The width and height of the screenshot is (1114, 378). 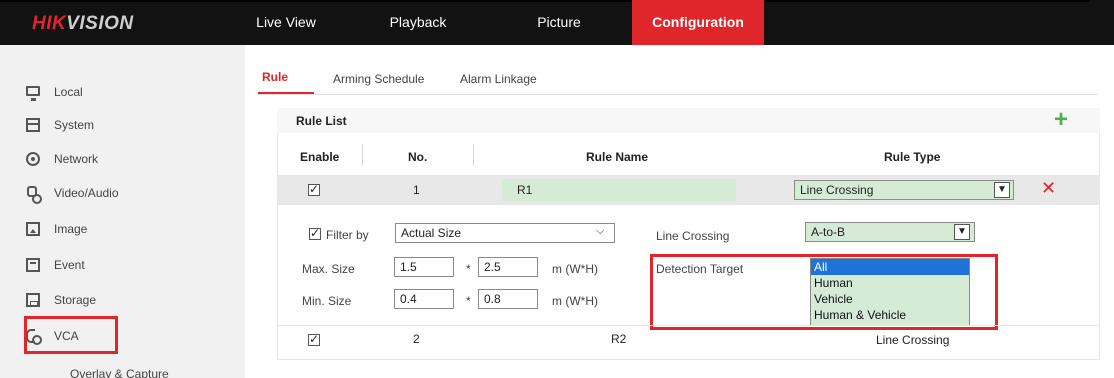 I want to click on monitor-icon, so click(x=33, y=93).